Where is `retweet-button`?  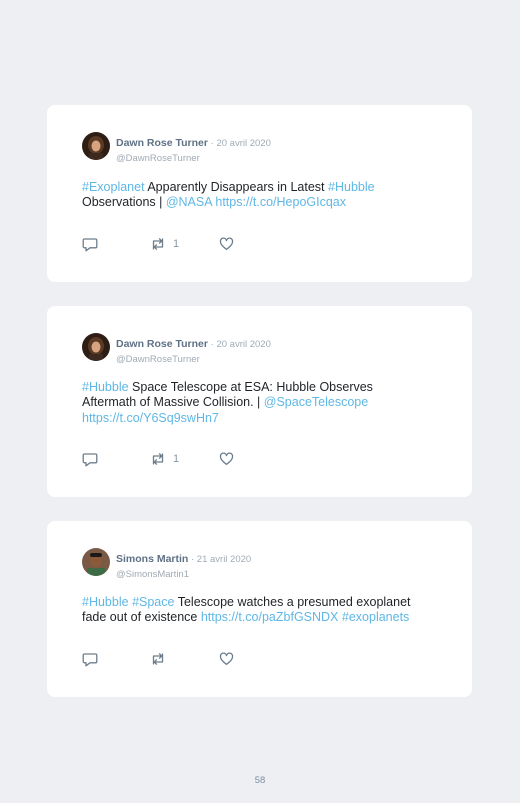
retweet-button is located at coordinates (161, 659).